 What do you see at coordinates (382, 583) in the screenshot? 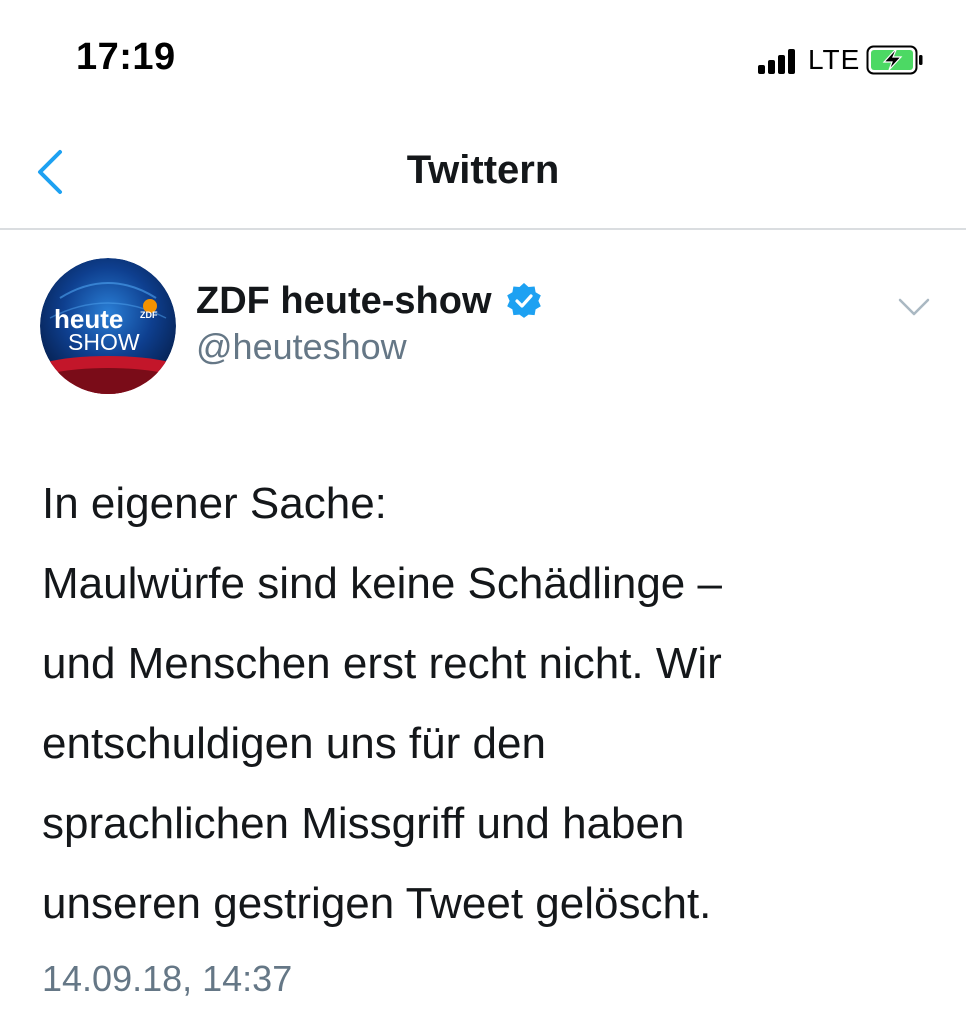
I see `tweet-text-line: Maulwürfe sind keine Schädlinge –` at bounding box center [382, 583].